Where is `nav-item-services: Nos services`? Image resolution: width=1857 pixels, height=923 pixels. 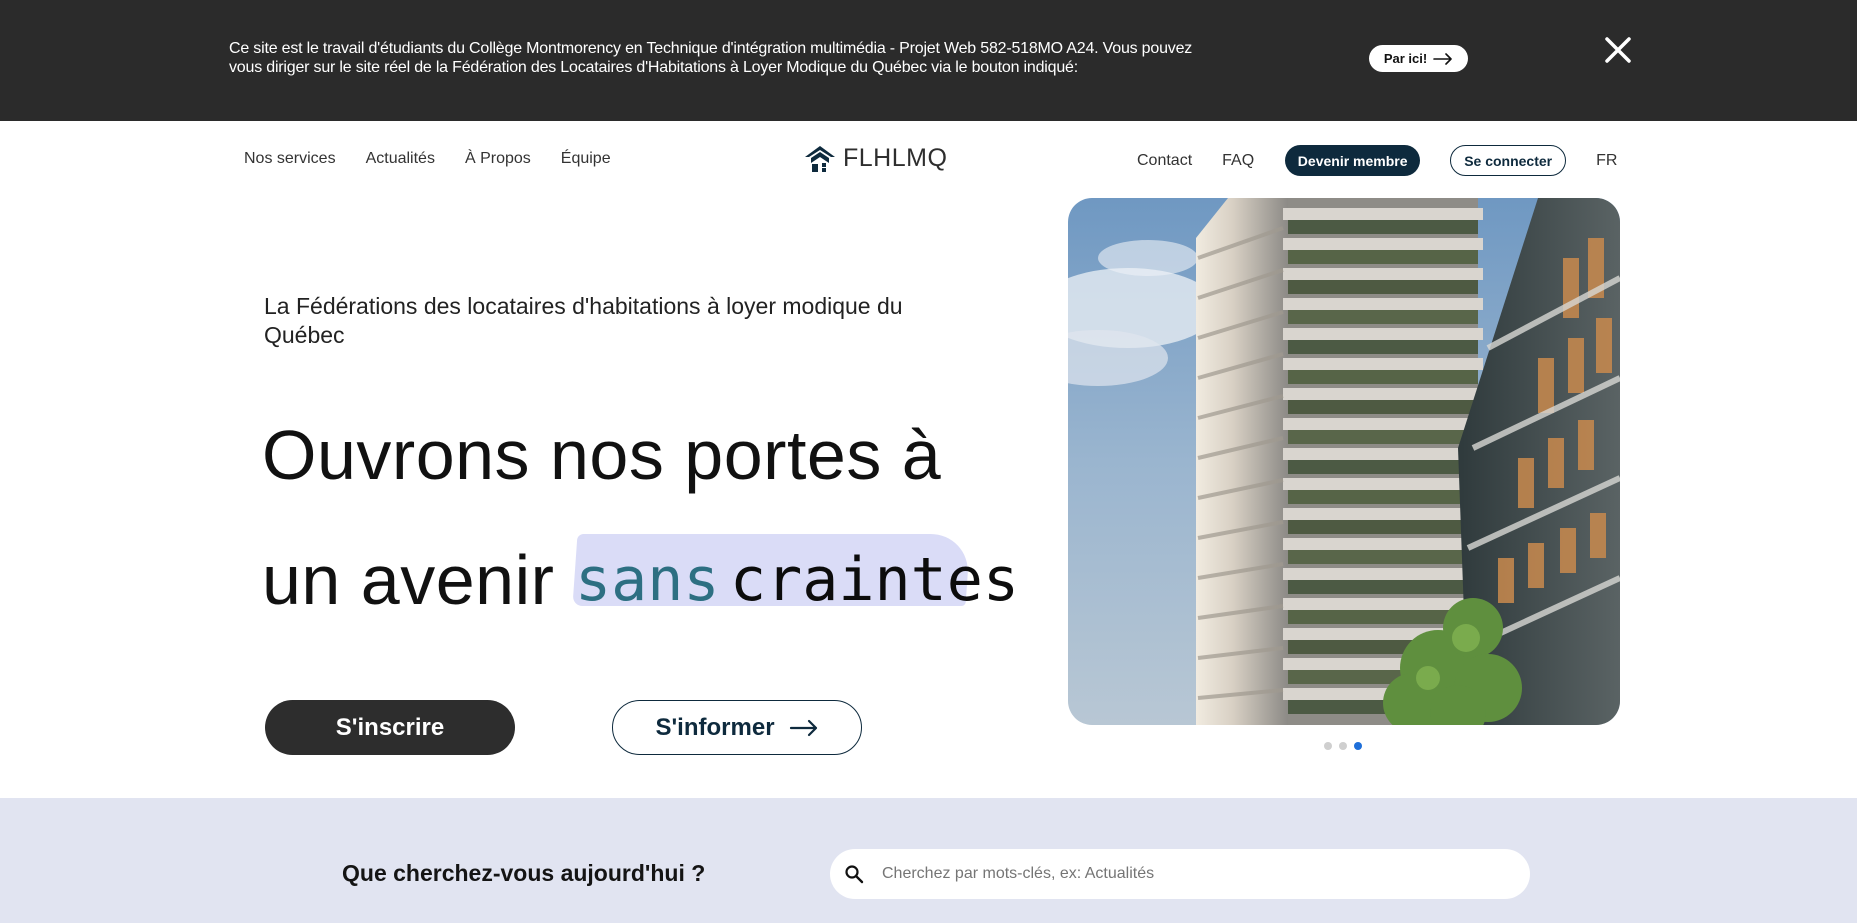
nav-item-services: Nos services is located at coordinates (290, 159).